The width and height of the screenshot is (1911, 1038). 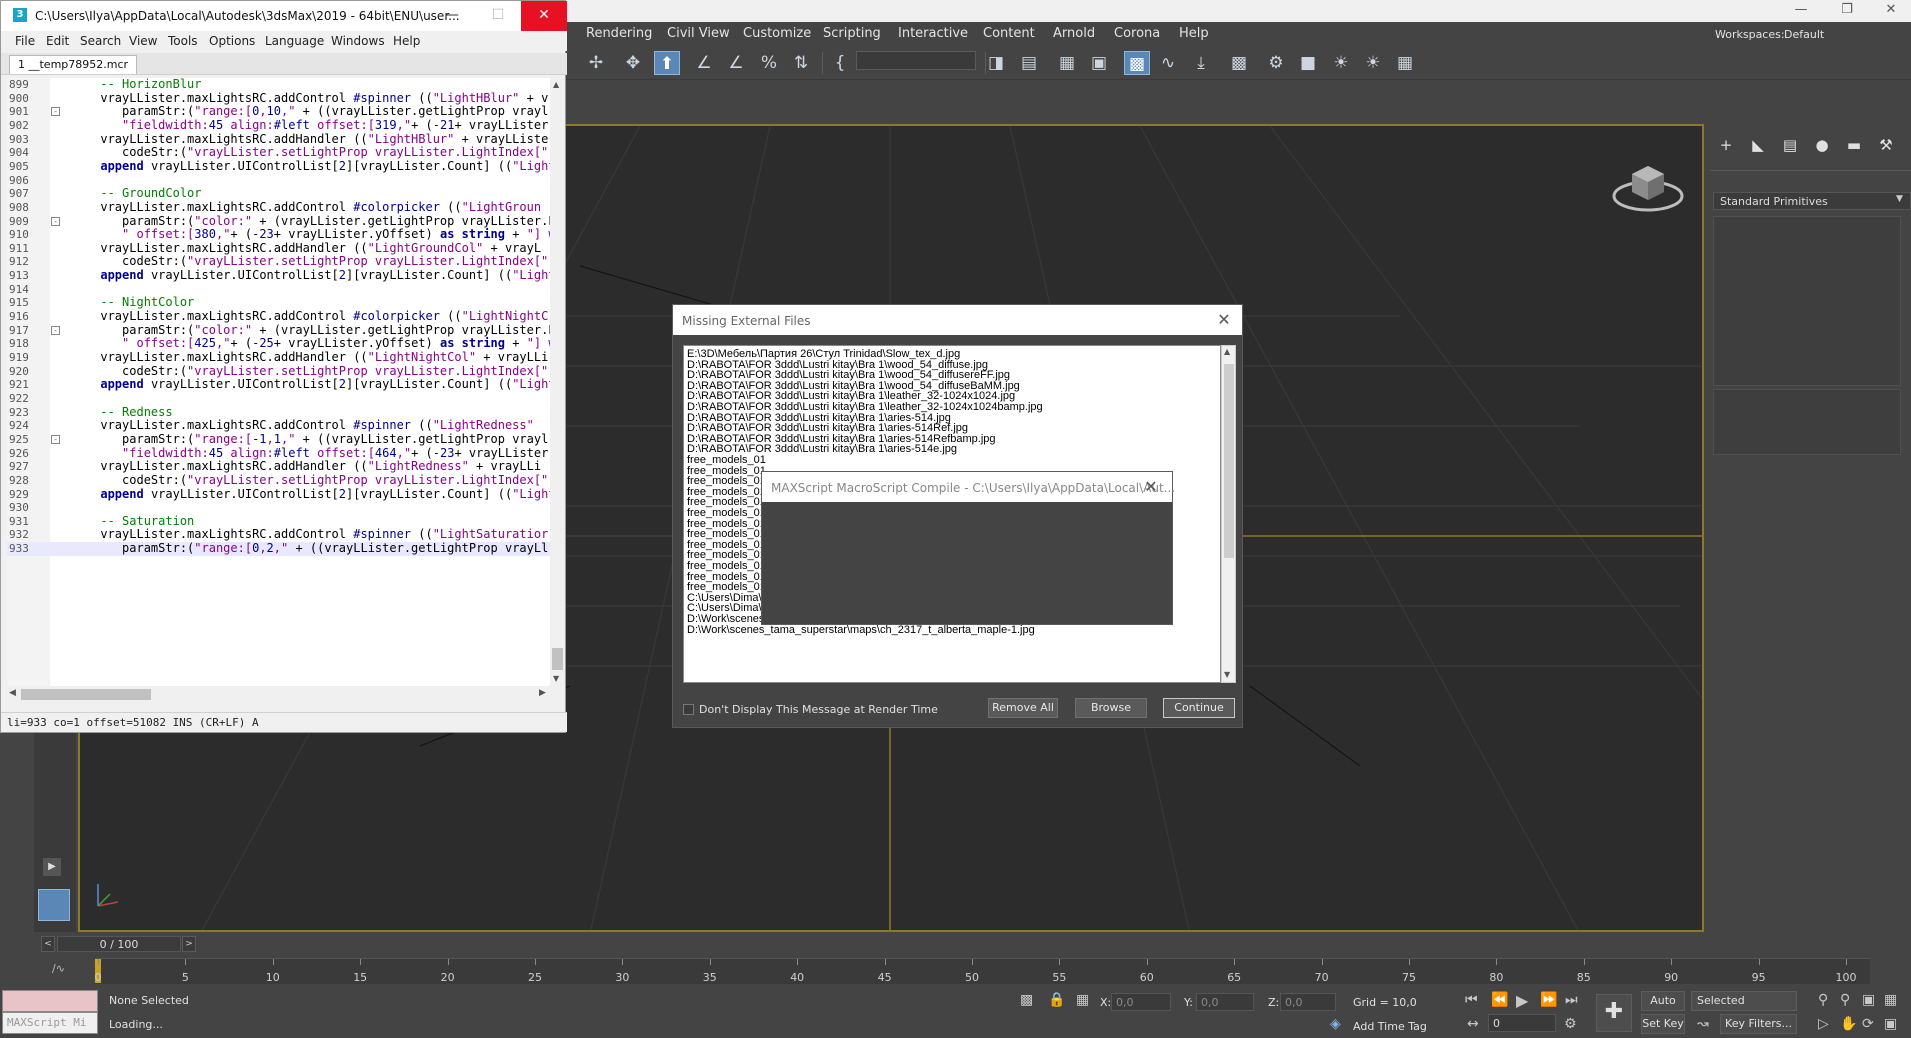 What do you see at coordinates (183, 41) in the screenshot?
I see `editor-menu-tools: Tools` at bounding box center [183, 41].